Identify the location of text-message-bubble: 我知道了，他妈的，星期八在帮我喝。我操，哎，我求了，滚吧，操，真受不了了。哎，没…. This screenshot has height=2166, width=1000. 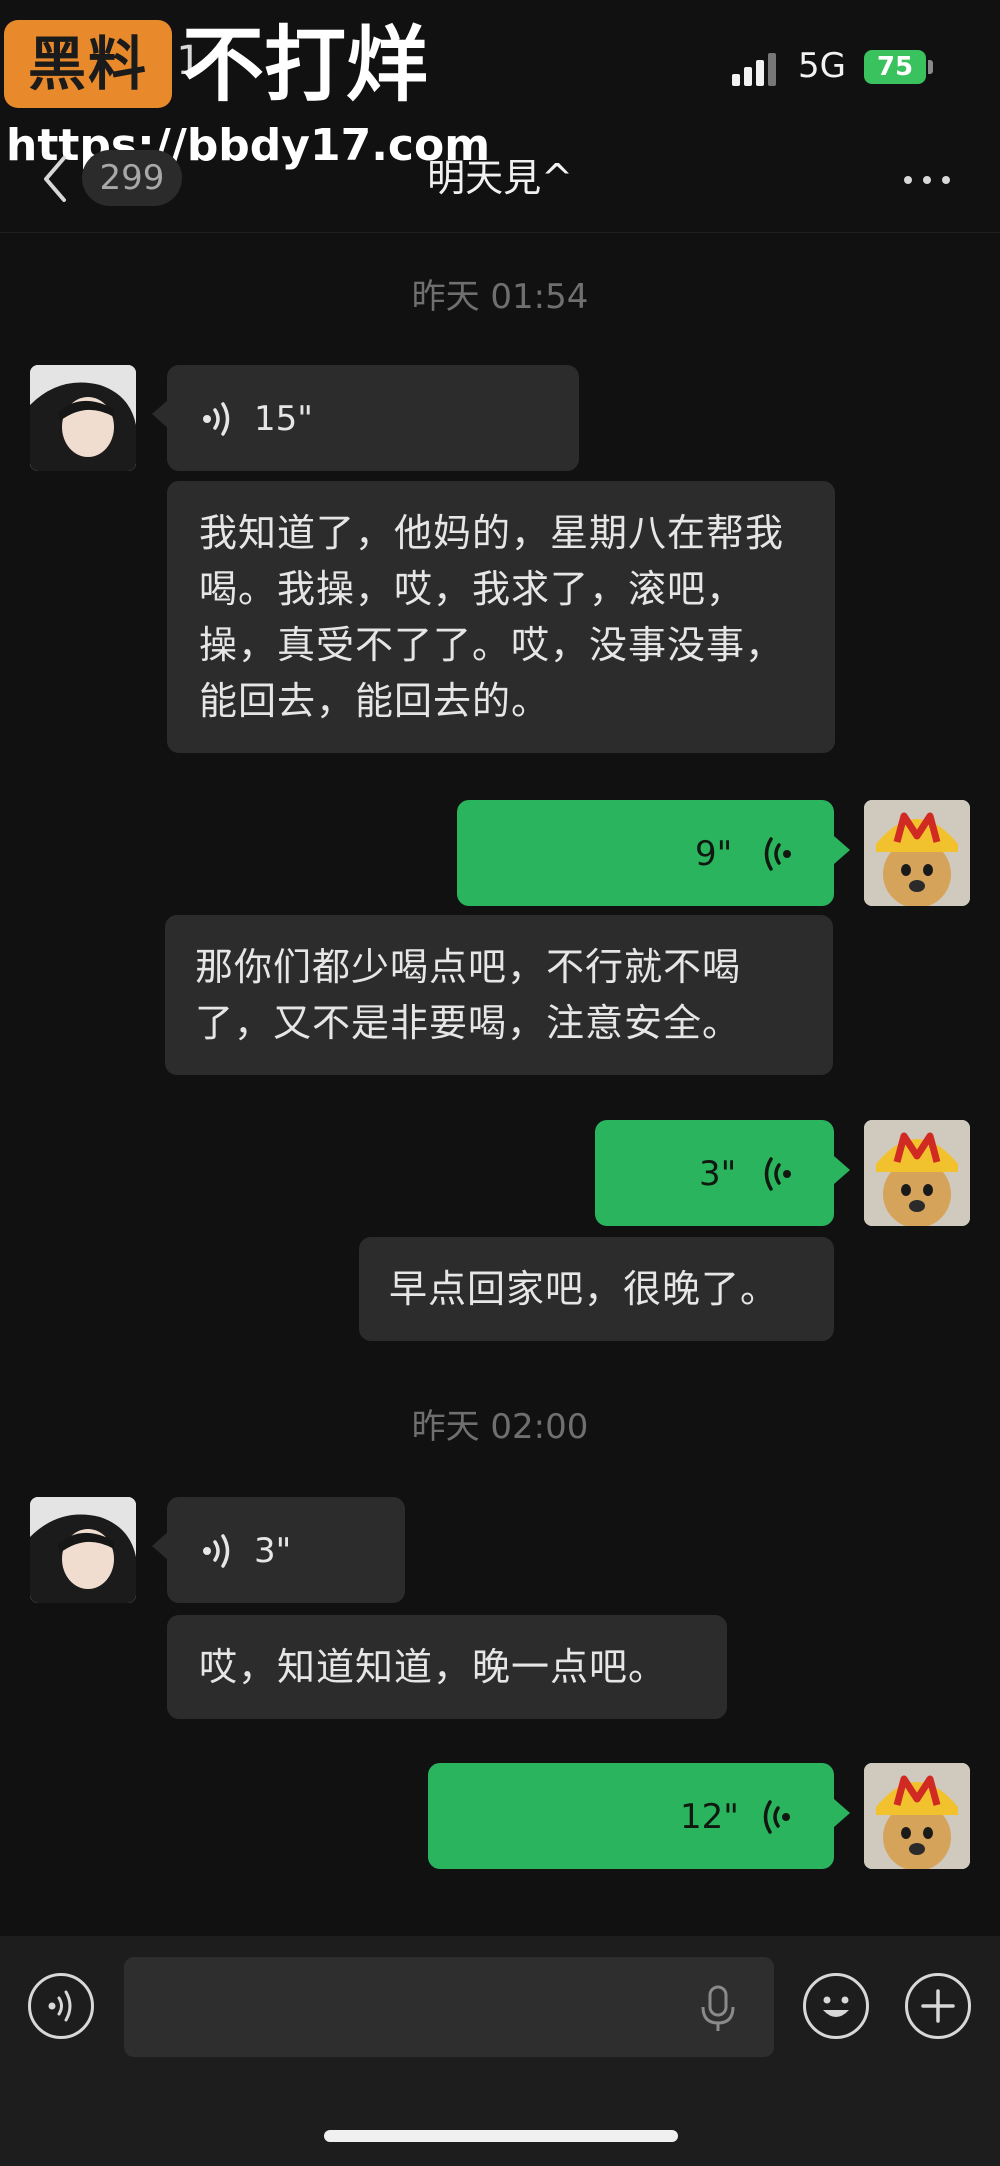
(501, 617).